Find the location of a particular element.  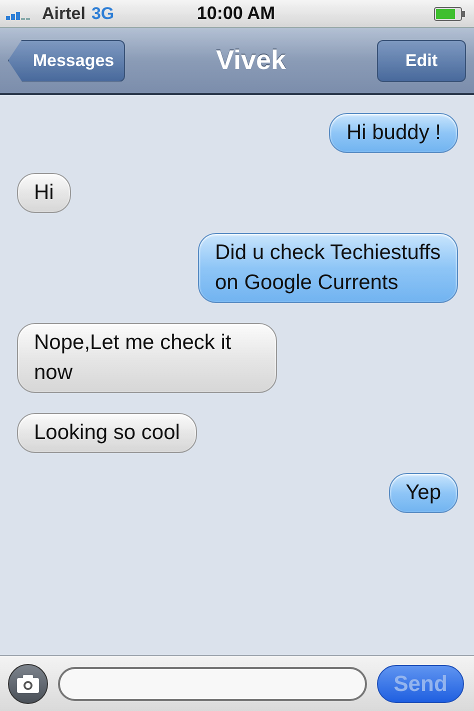

back-button: Messages is located at coordinates (66, 61).